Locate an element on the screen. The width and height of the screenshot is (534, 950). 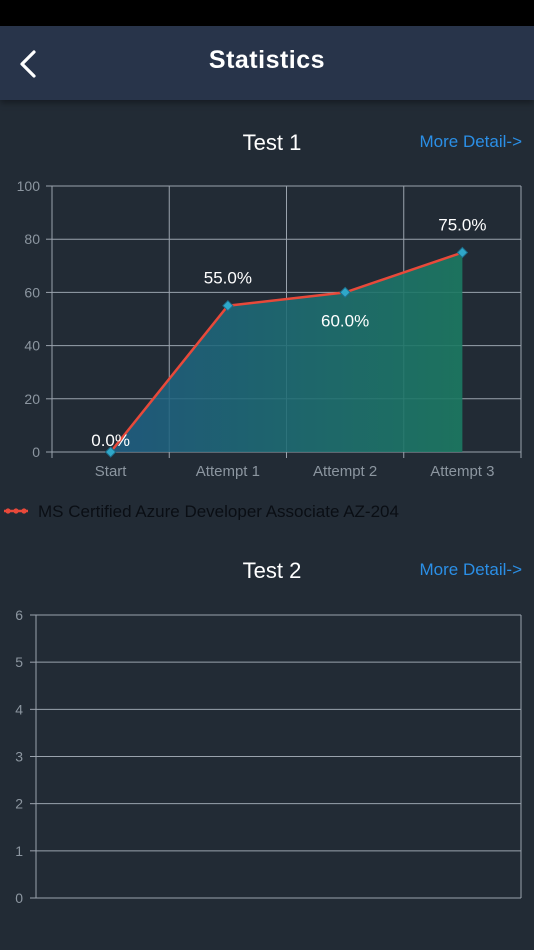
y-tick-label: 6 is located at coordinates (19, 615).